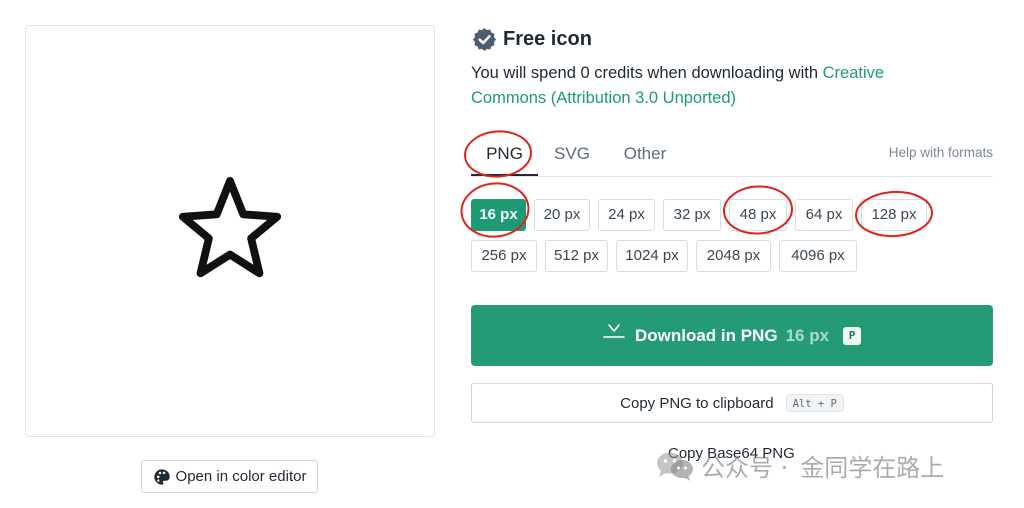  Describe the element at coordinates (706, 335) in the screenshot. I see `download-label: Download in PNG` at that location.